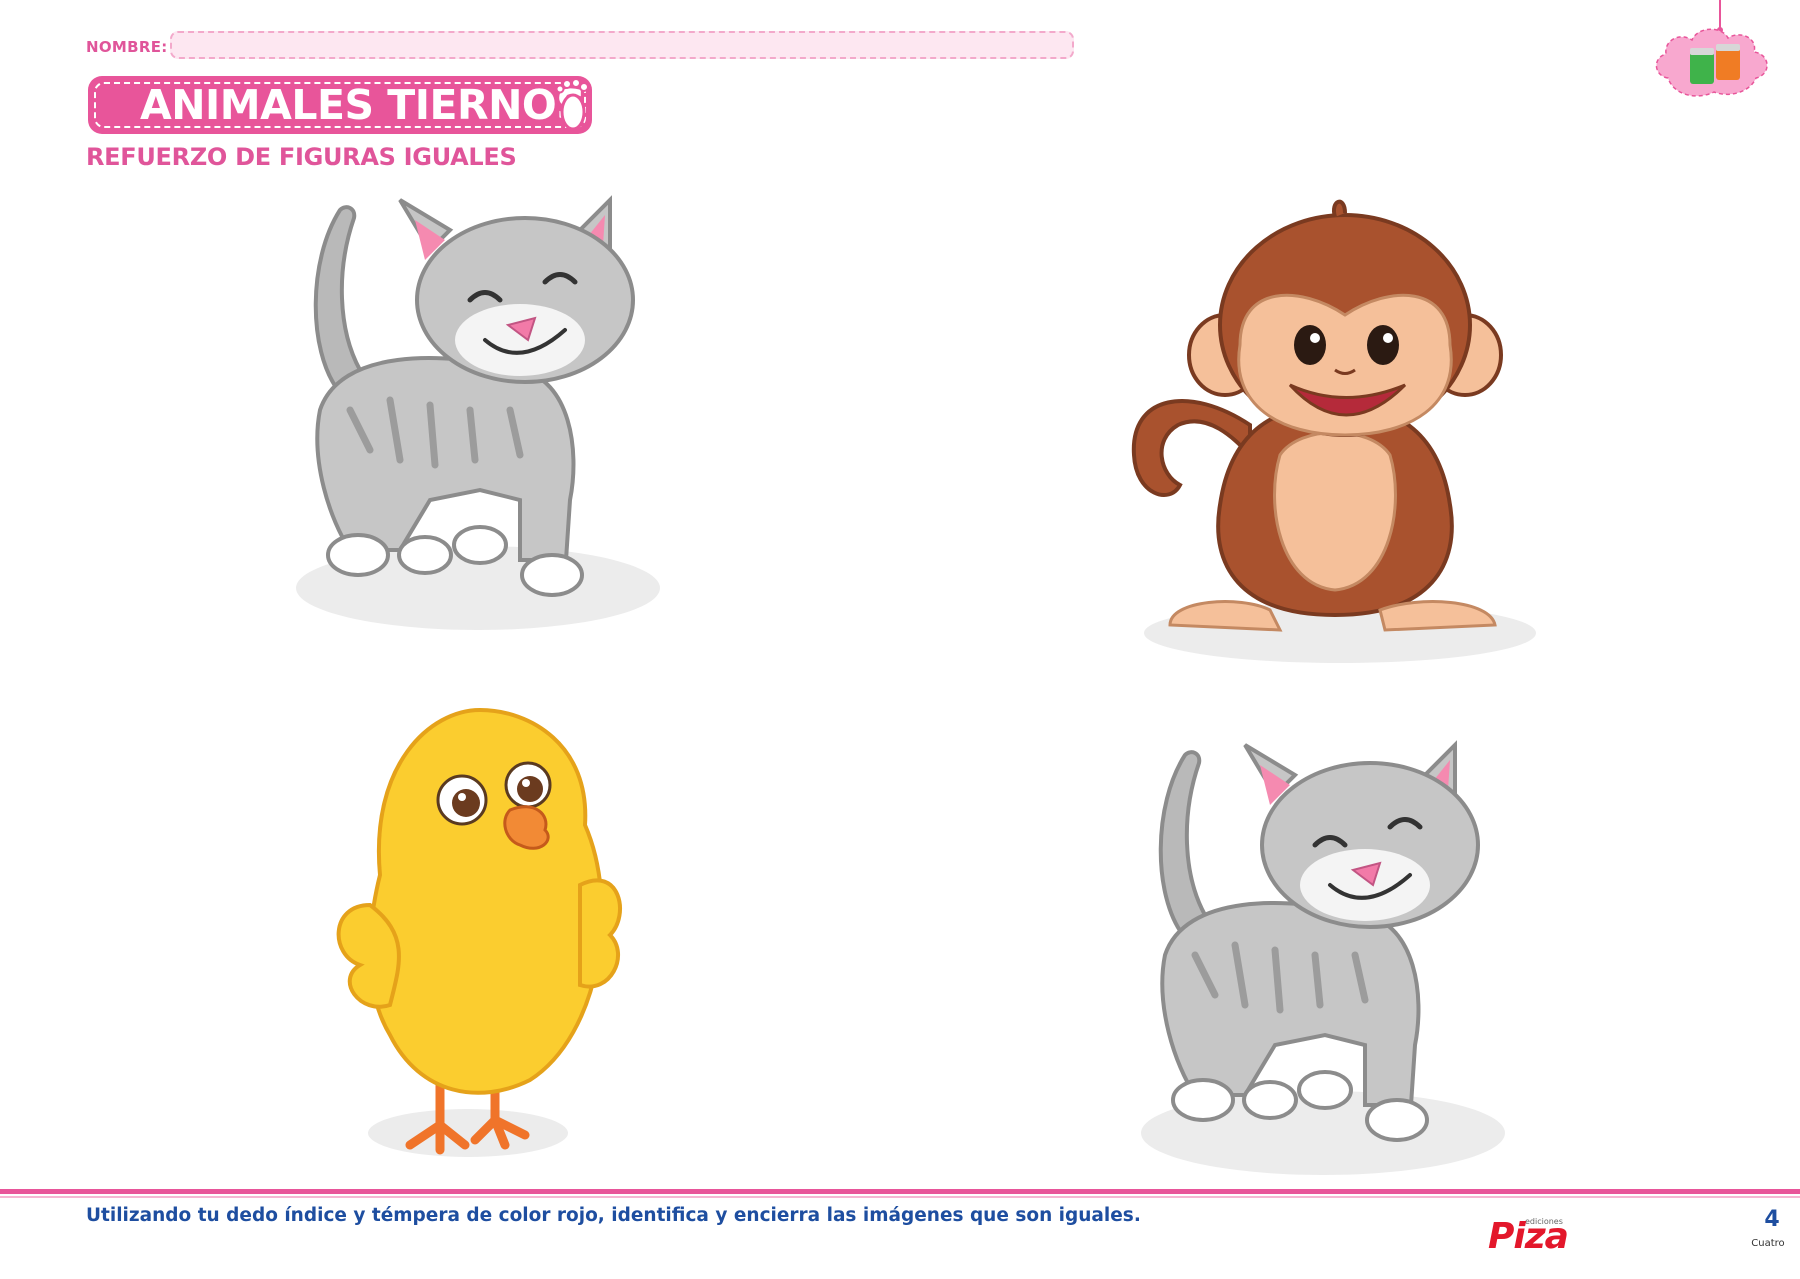  What do you see at coordinates (1772, 1219) in the screenshot?
I see `page-number: 4` at bounding box center [1772, 1219].